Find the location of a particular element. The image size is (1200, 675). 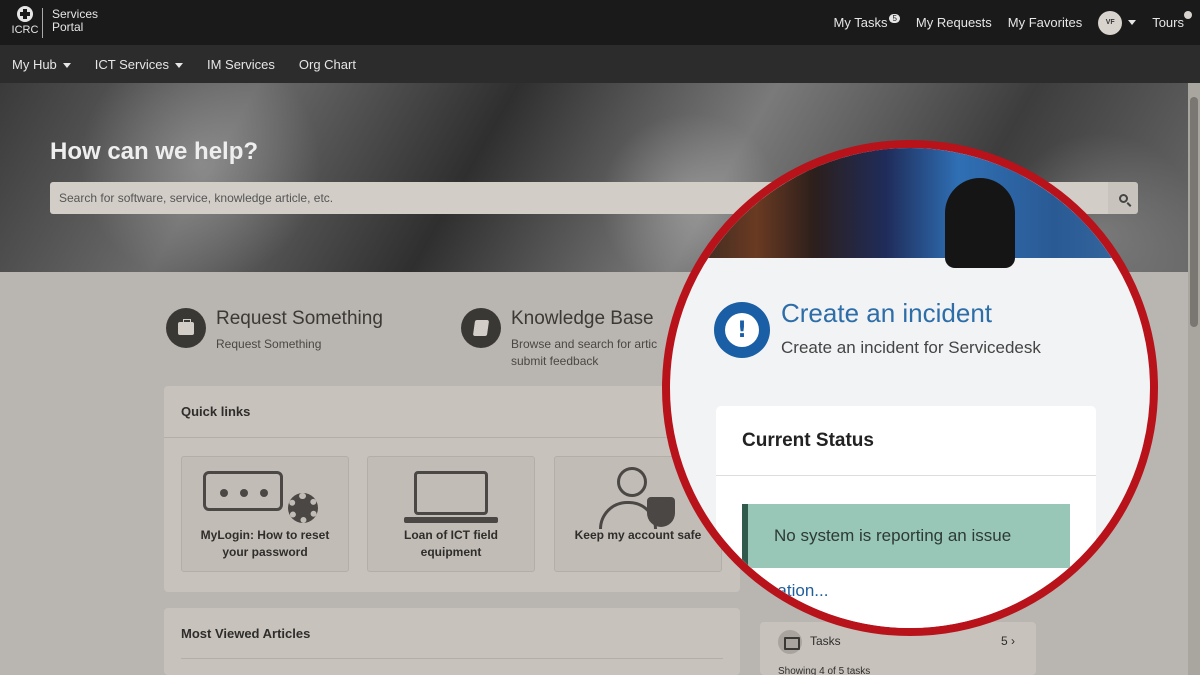

icrc-logo: ICRC is located at coordinates (25, 23).